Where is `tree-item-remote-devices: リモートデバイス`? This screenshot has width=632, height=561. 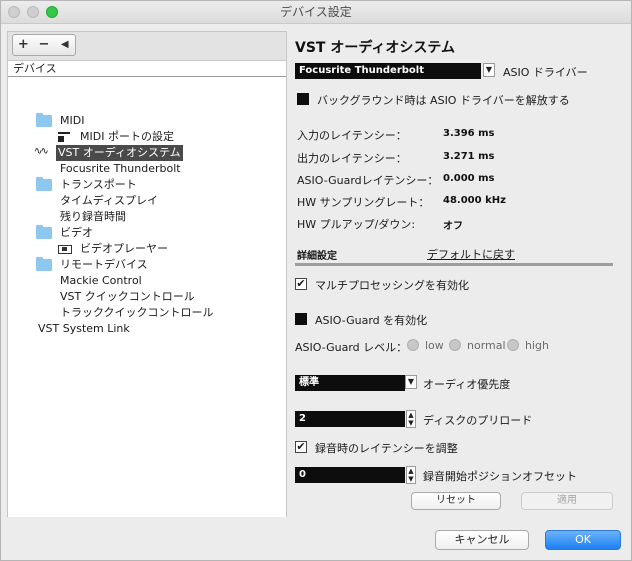
tree-item-remote-devices: リモートデバイス is located at coordinates (93, 265).